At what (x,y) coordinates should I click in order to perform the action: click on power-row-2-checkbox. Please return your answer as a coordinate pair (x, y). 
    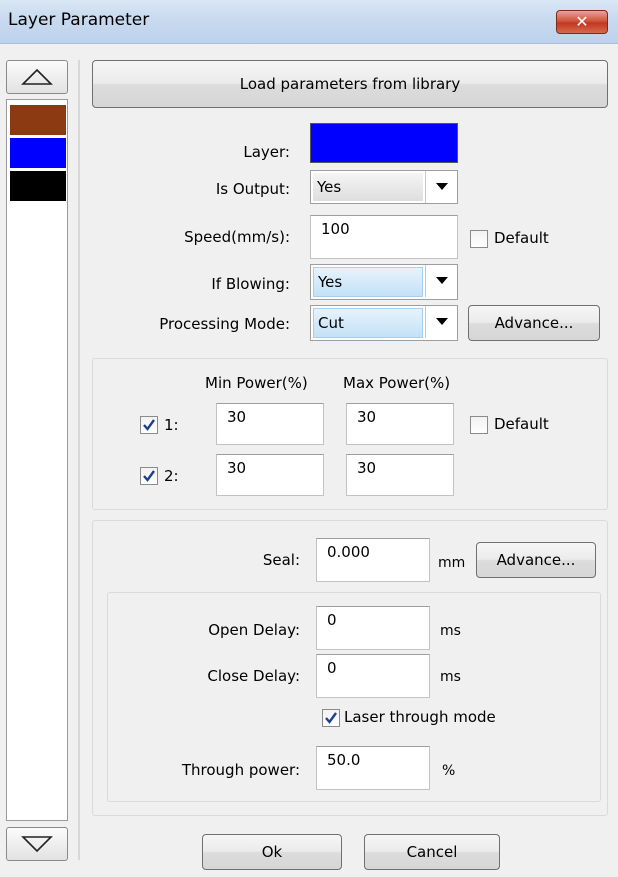
    Looking at the image, I should click on (149, 476).